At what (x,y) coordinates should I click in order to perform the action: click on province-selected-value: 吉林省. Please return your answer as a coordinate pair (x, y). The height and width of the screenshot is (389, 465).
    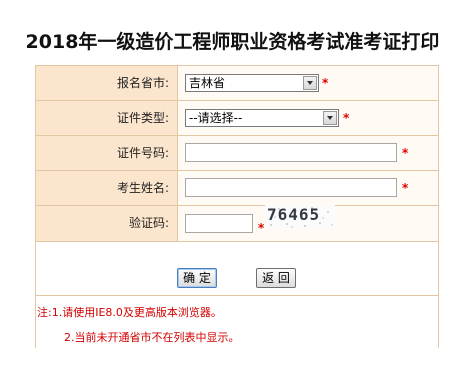
    Looking at the image, I should click on (207, 83).